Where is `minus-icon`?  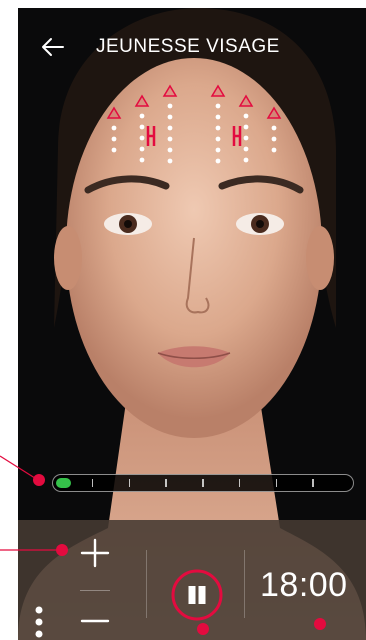 minus-icon is located at coordinates (95, 621).